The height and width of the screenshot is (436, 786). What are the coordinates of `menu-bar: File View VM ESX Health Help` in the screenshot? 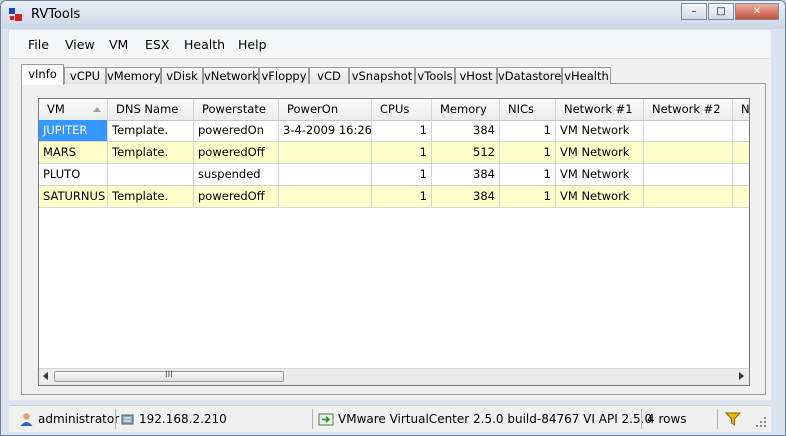 It's located at (389, 44).